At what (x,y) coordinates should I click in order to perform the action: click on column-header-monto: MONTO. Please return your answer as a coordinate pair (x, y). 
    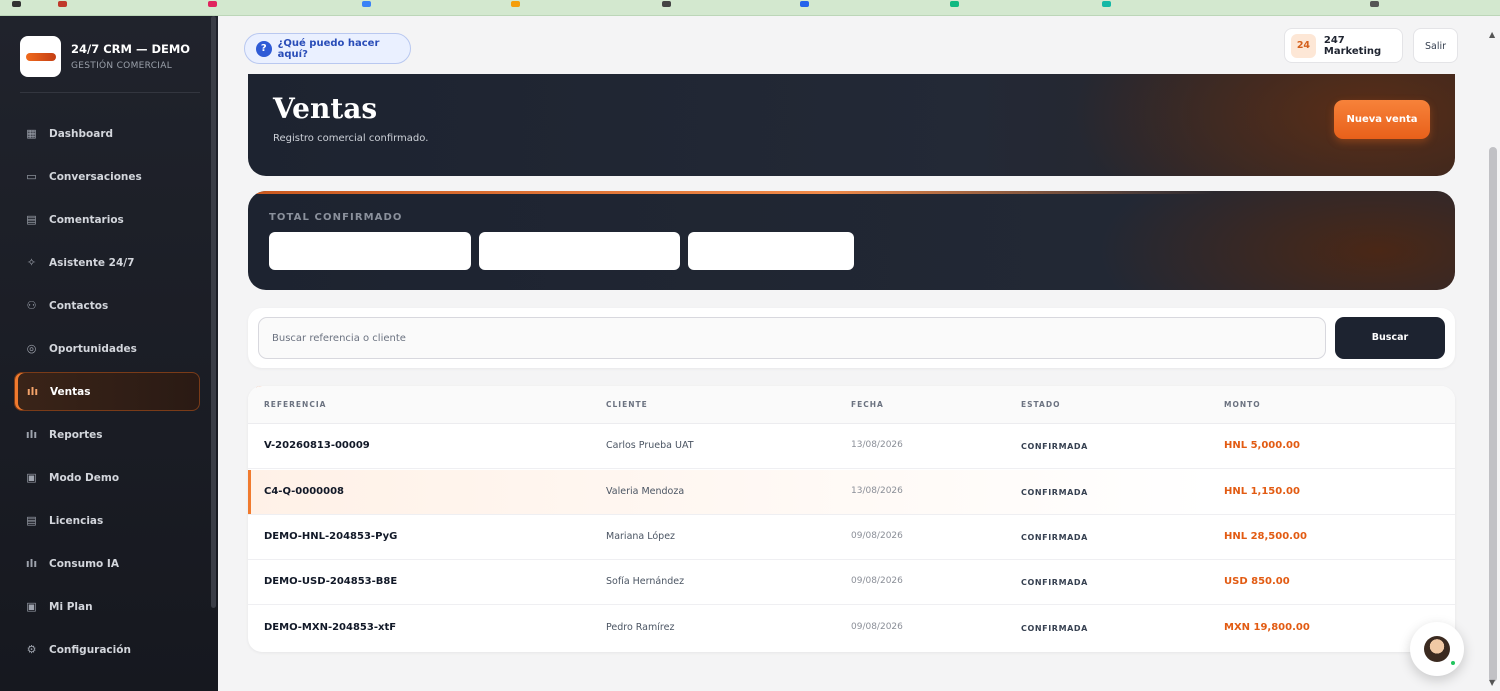
    Looking at the image, I should click on (1242, 404).